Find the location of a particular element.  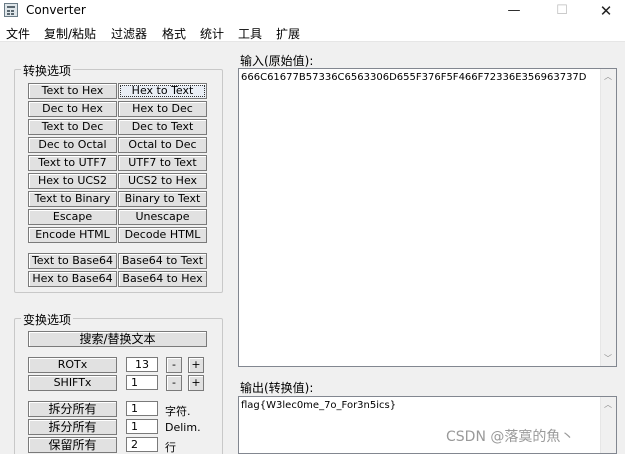

encode-html-button: Encode HTML is located at coordinates (72, 235).